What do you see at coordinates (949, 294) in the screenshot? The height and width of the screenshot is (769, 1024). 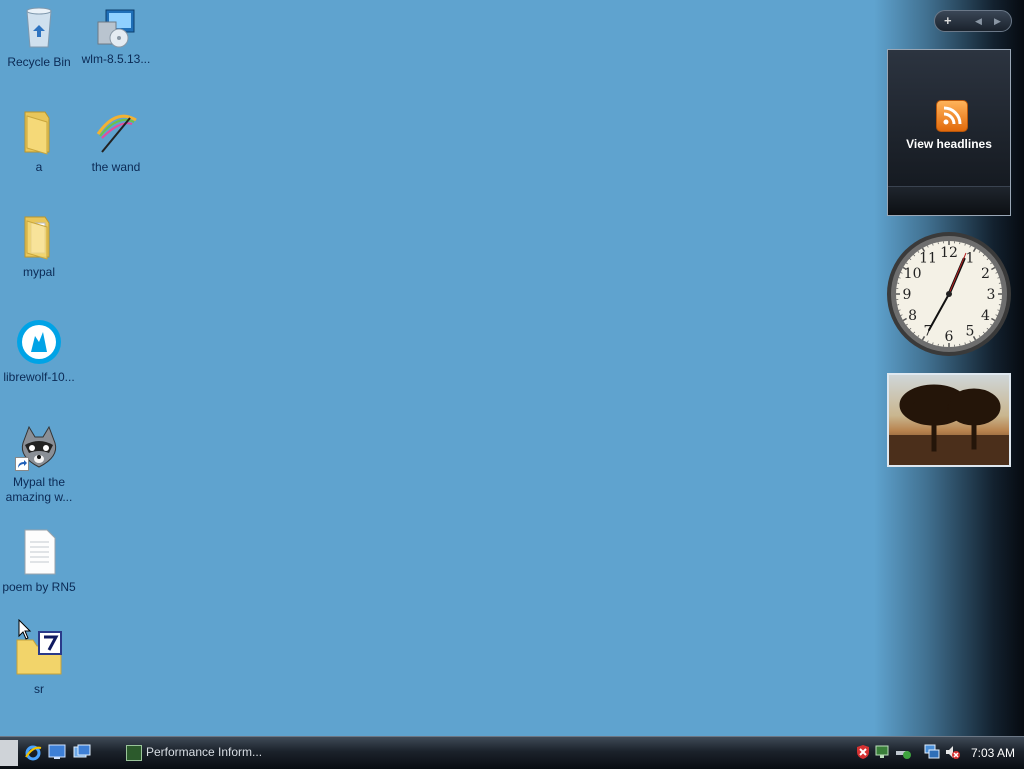 I see `clock-gadget: 121234567891011` at bounding box center [949, 294].